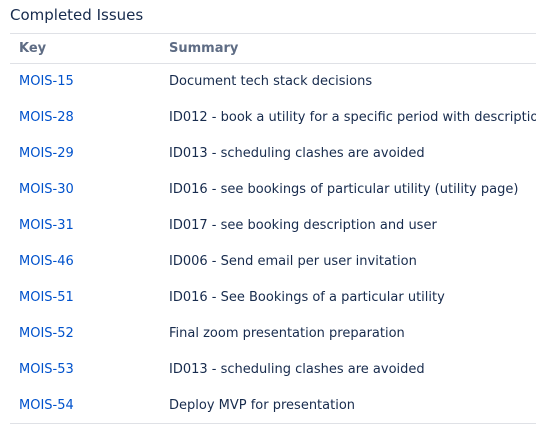  I want to click on issue-key-cell: MOIS-51, so click(85, 298).